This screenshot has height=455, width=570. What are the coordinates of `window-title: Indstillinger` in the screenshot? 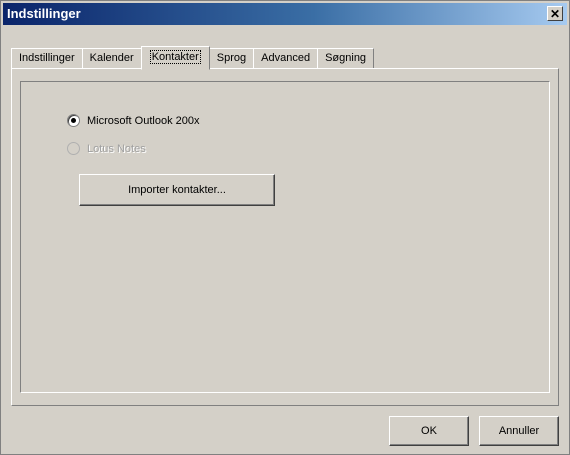 It's located at (44, 13).